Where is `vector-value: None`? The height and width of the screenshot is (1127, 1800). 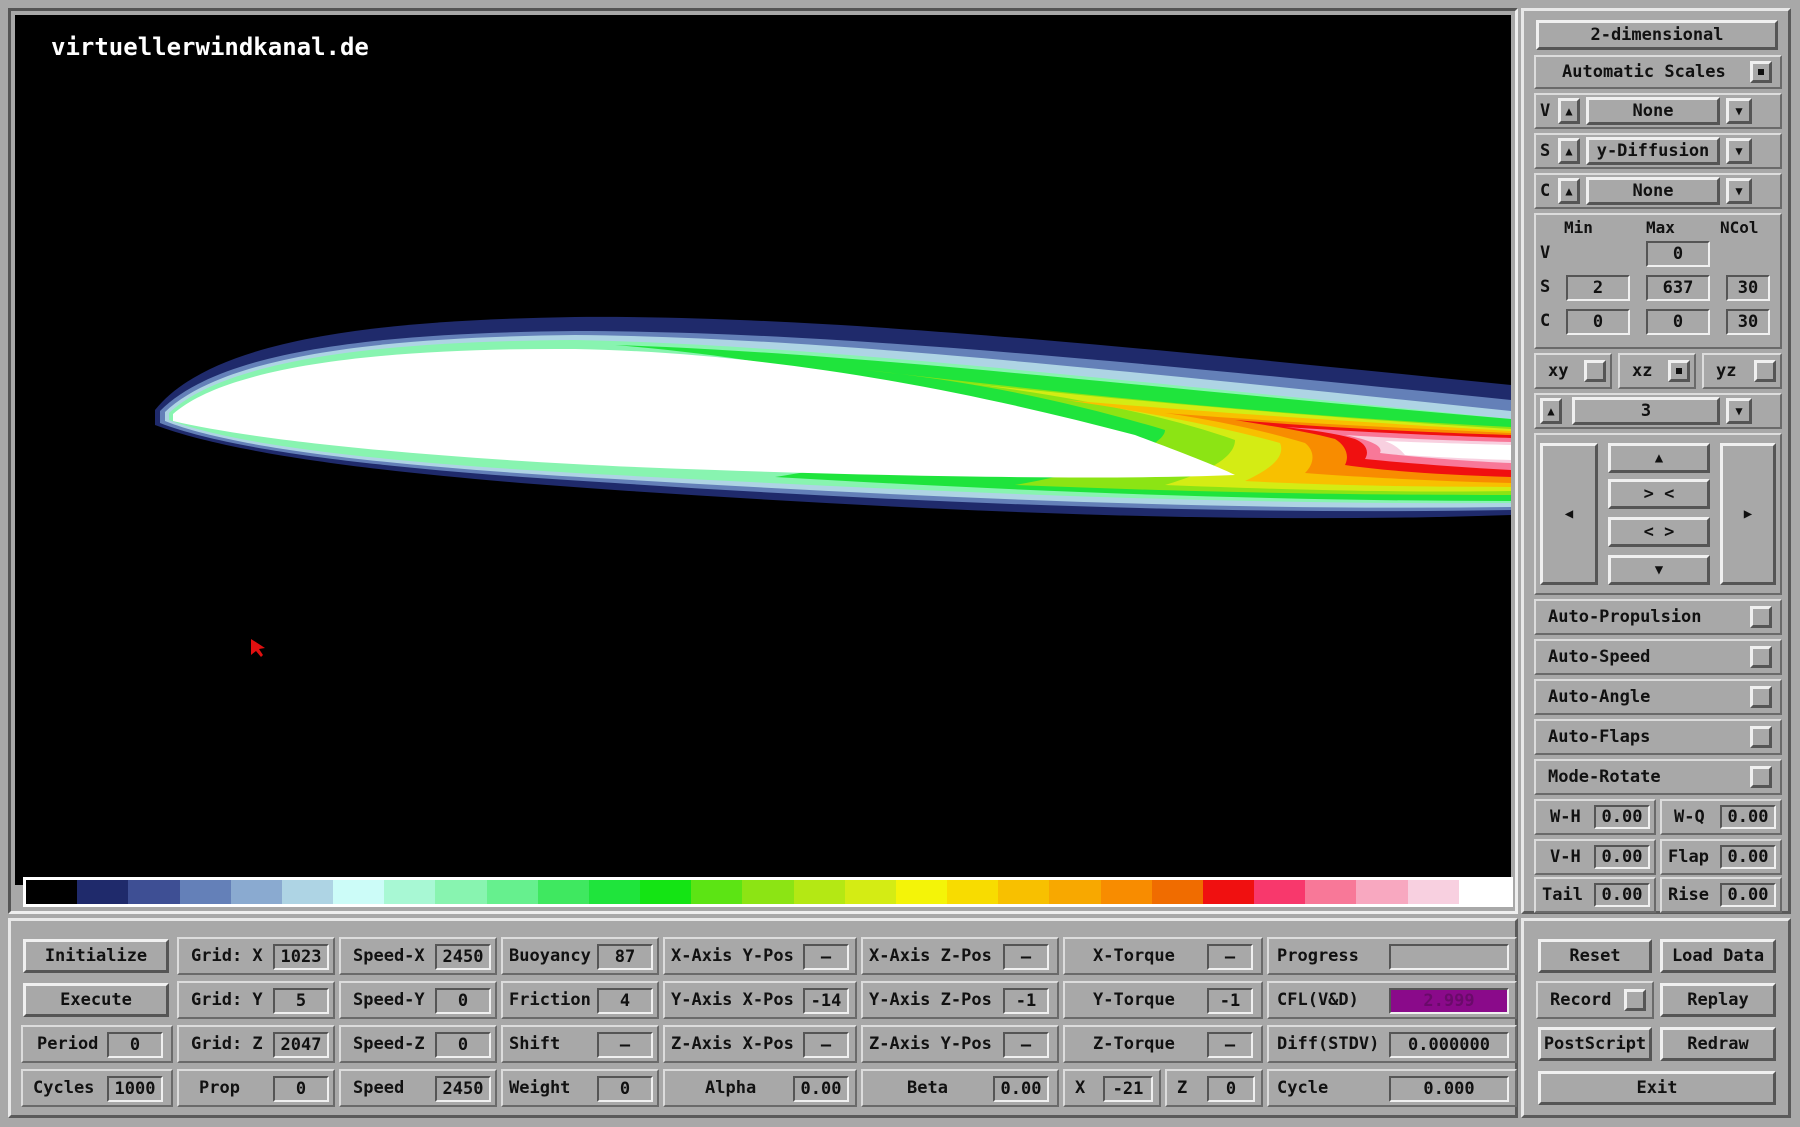
vector-value: None is located at coordinates (1653, 111).